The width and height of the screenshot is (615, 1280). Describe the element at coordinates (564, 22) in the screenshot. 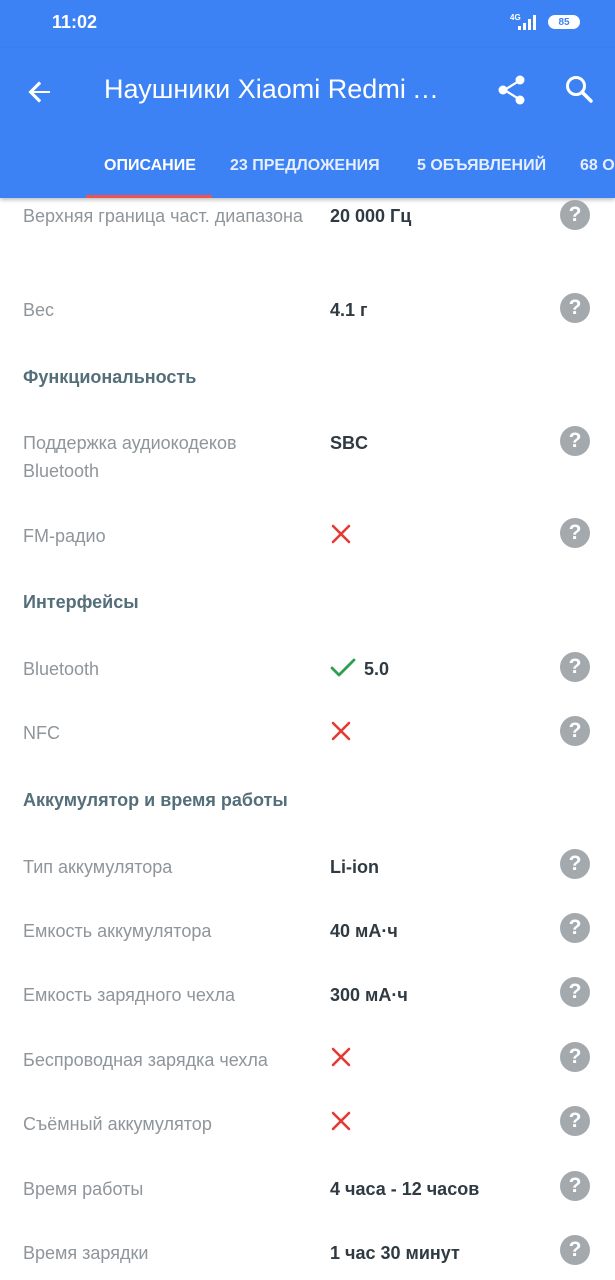

I see `battery-indicator: 85` at that location.